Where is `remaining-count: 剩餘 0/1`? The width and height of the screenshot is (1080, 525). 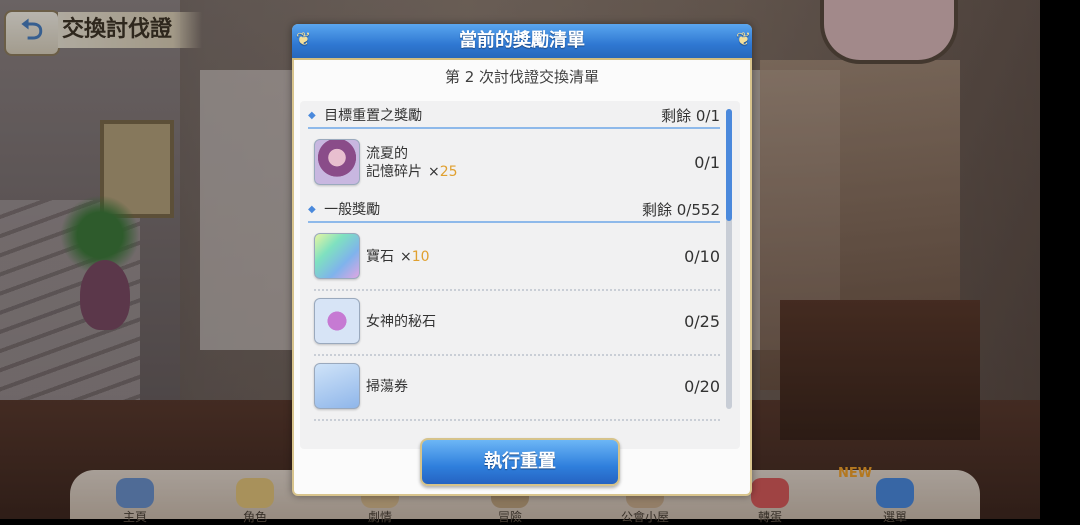
remaining-count: 剩餘 0/1 is located at coordinates (690, 116).